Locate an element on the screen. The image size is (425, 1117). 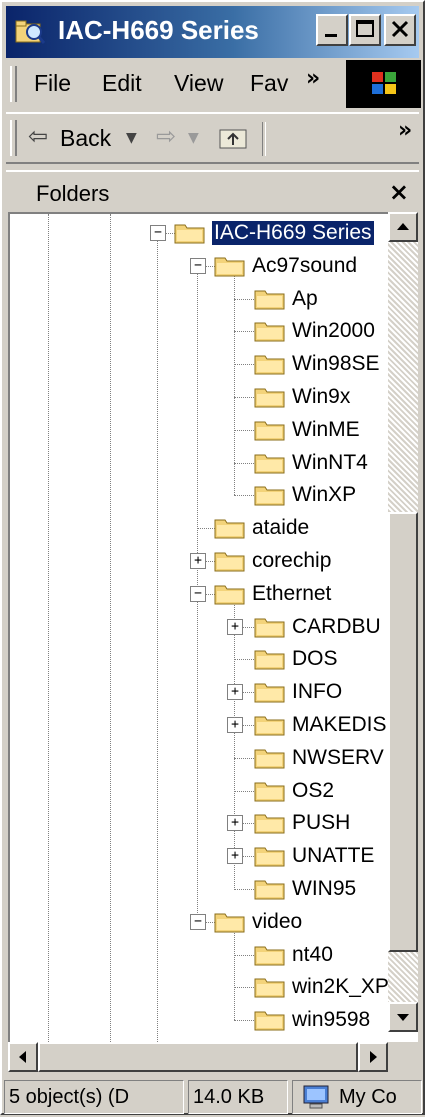
title-bar: IAC-H669 Series is located at coordinates (212, 32).